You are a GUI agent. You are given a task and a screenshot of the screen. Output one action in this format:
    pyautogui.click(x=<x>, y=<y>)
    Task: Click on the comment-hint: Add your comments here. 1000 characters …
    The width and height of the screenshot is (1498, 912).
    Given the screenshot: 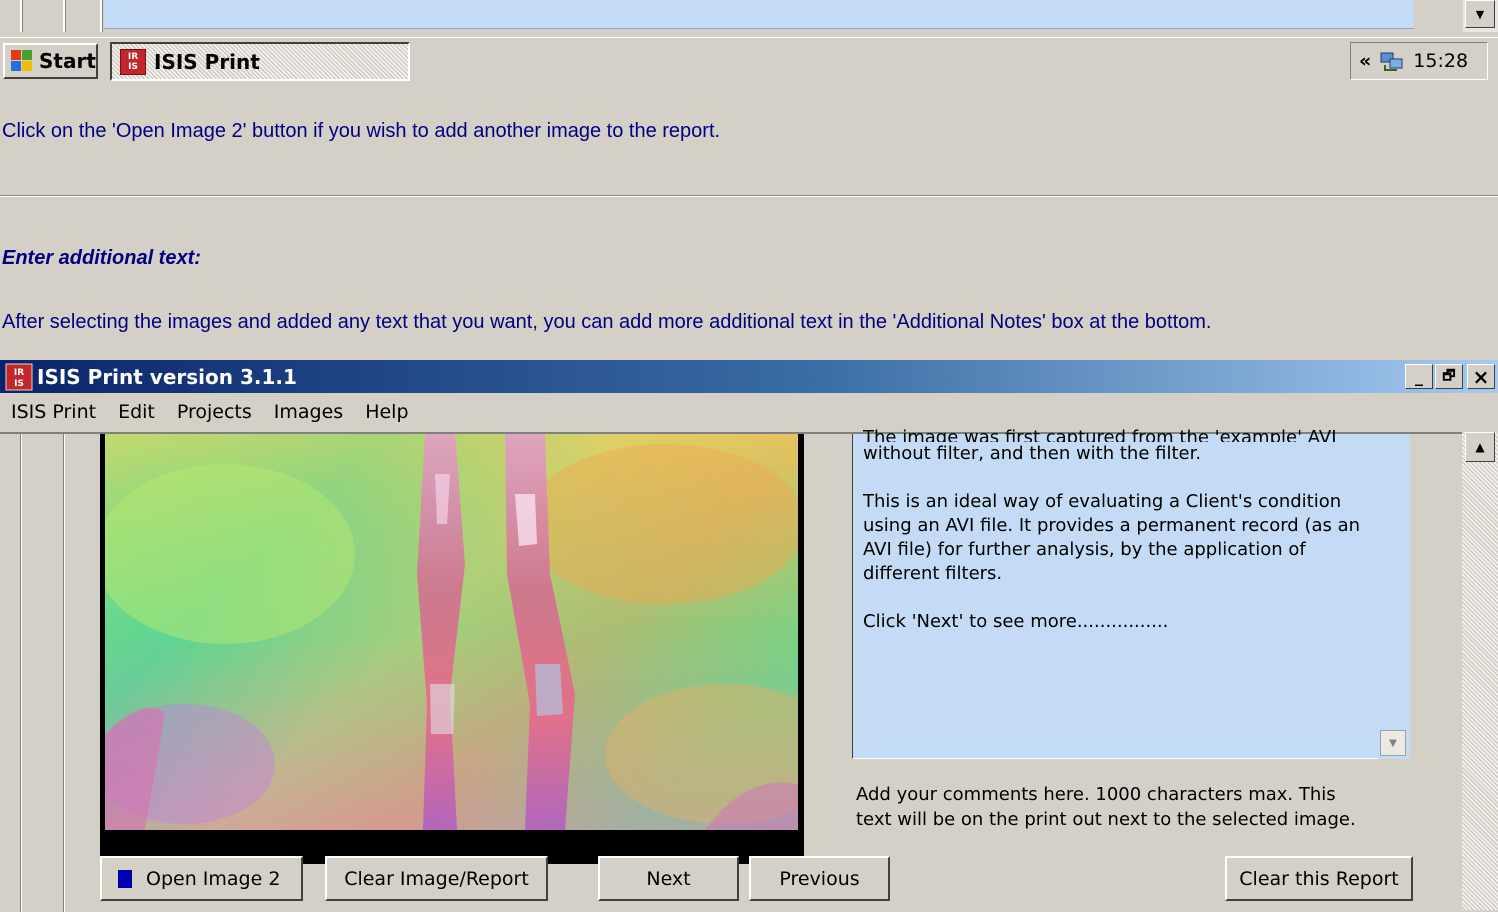 What is the action you would take?
    pyautogui.click(x=1106, y=807)
    